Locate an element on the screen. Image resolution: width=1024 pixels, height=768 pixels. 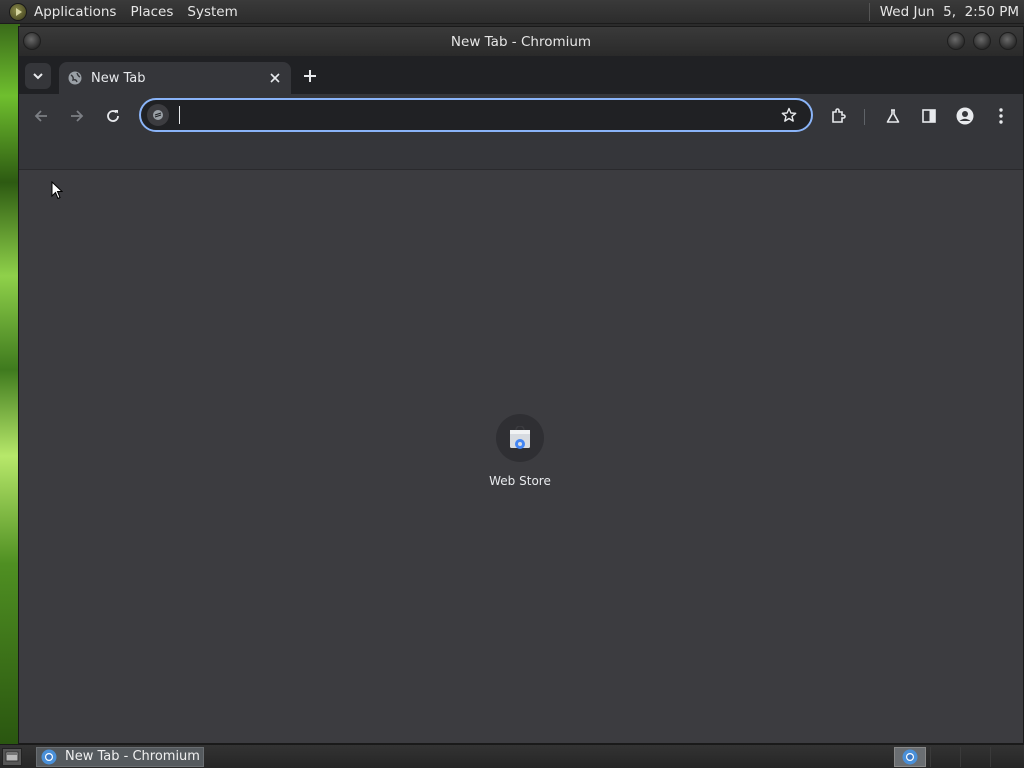
workspace-switcher is located at coordinates (975, 757).